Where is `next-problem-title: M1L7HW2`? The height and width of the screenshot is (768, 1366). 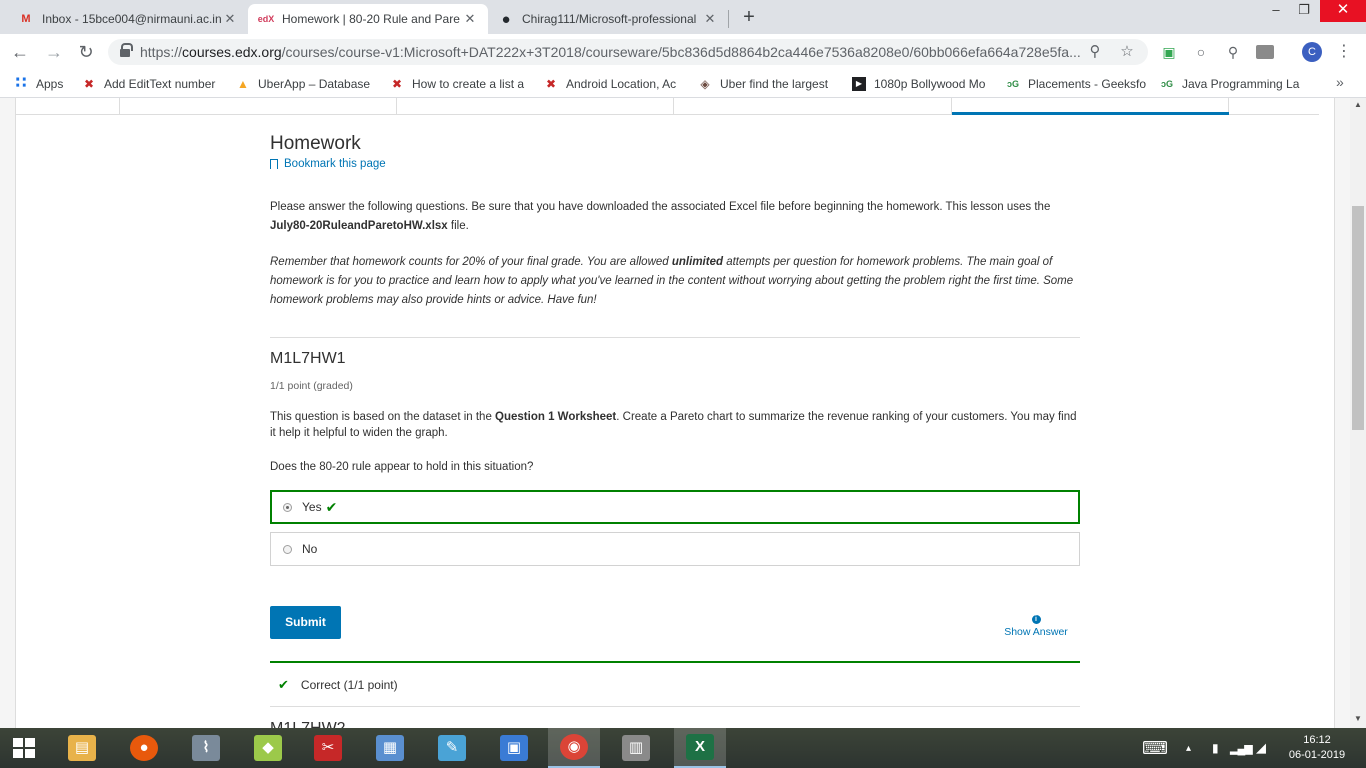
next-problem-title: M1L7HW2 is located at coordinates (308, 724).